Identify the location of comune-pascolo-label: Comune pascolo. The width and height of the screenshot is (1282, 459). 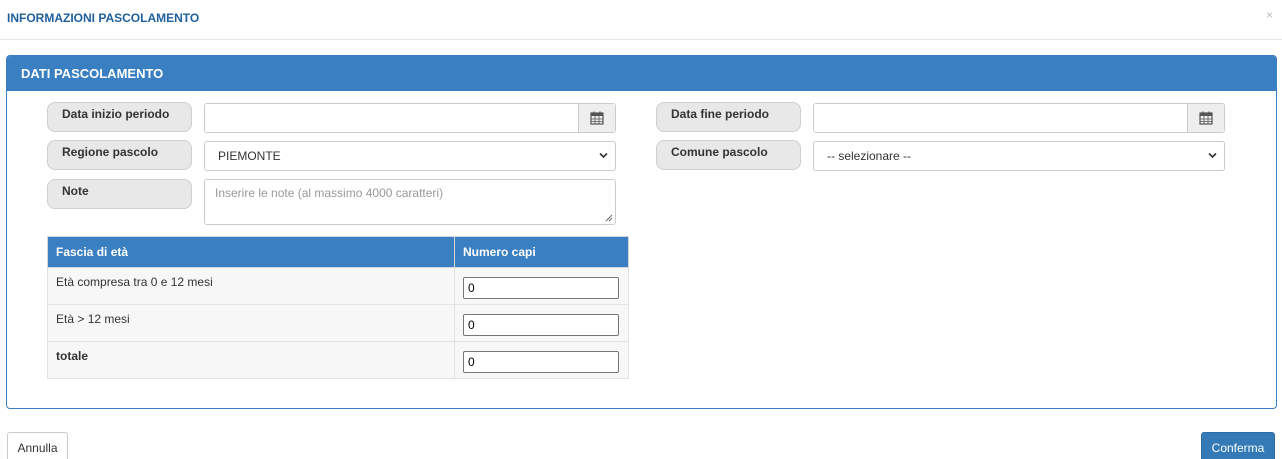
(728, 155).